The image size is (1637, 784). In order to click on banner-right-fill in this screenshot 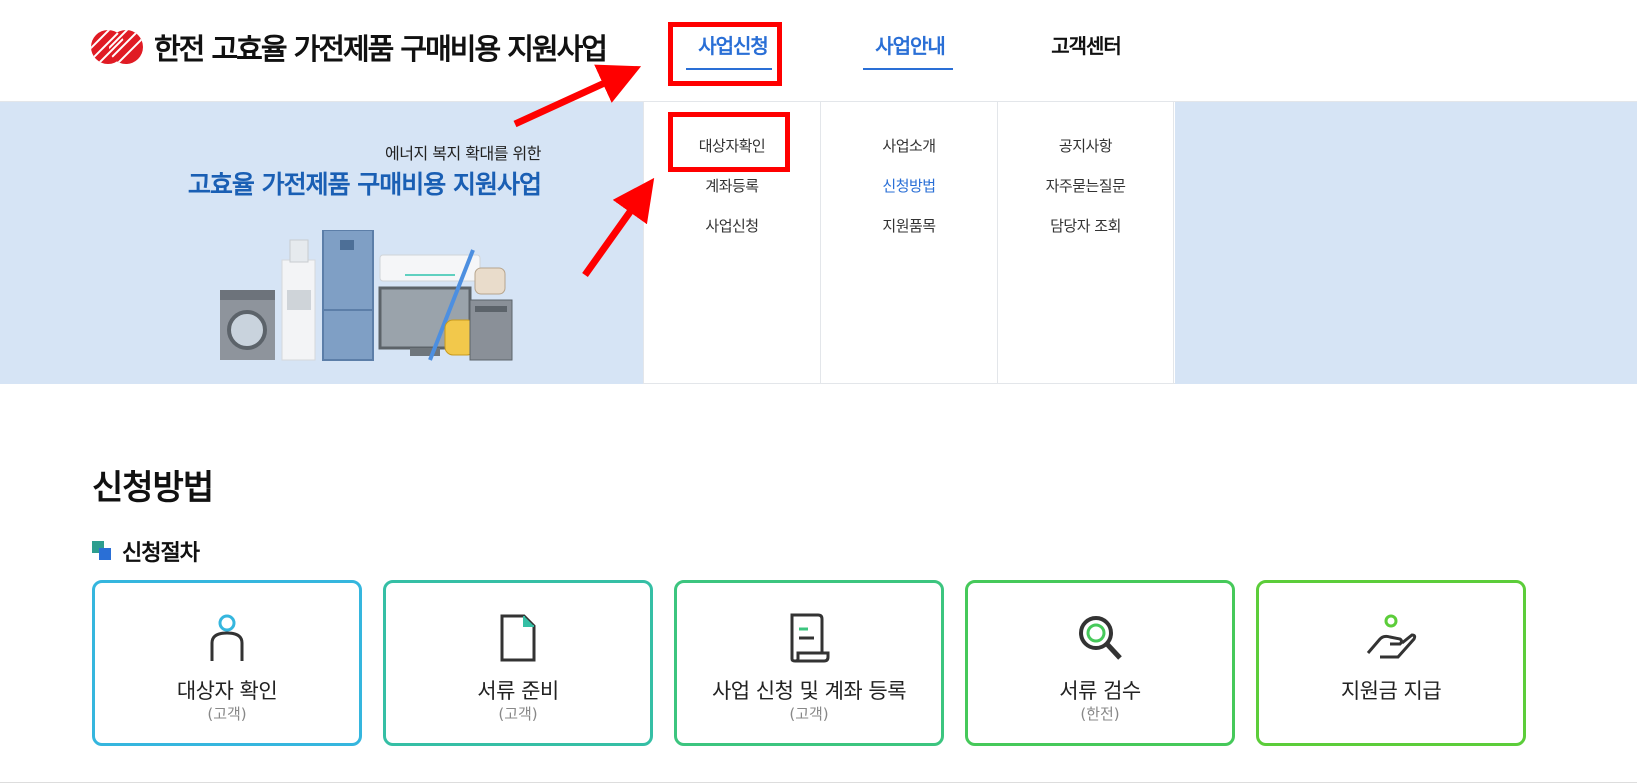, I will do `click(1406, 243)`.